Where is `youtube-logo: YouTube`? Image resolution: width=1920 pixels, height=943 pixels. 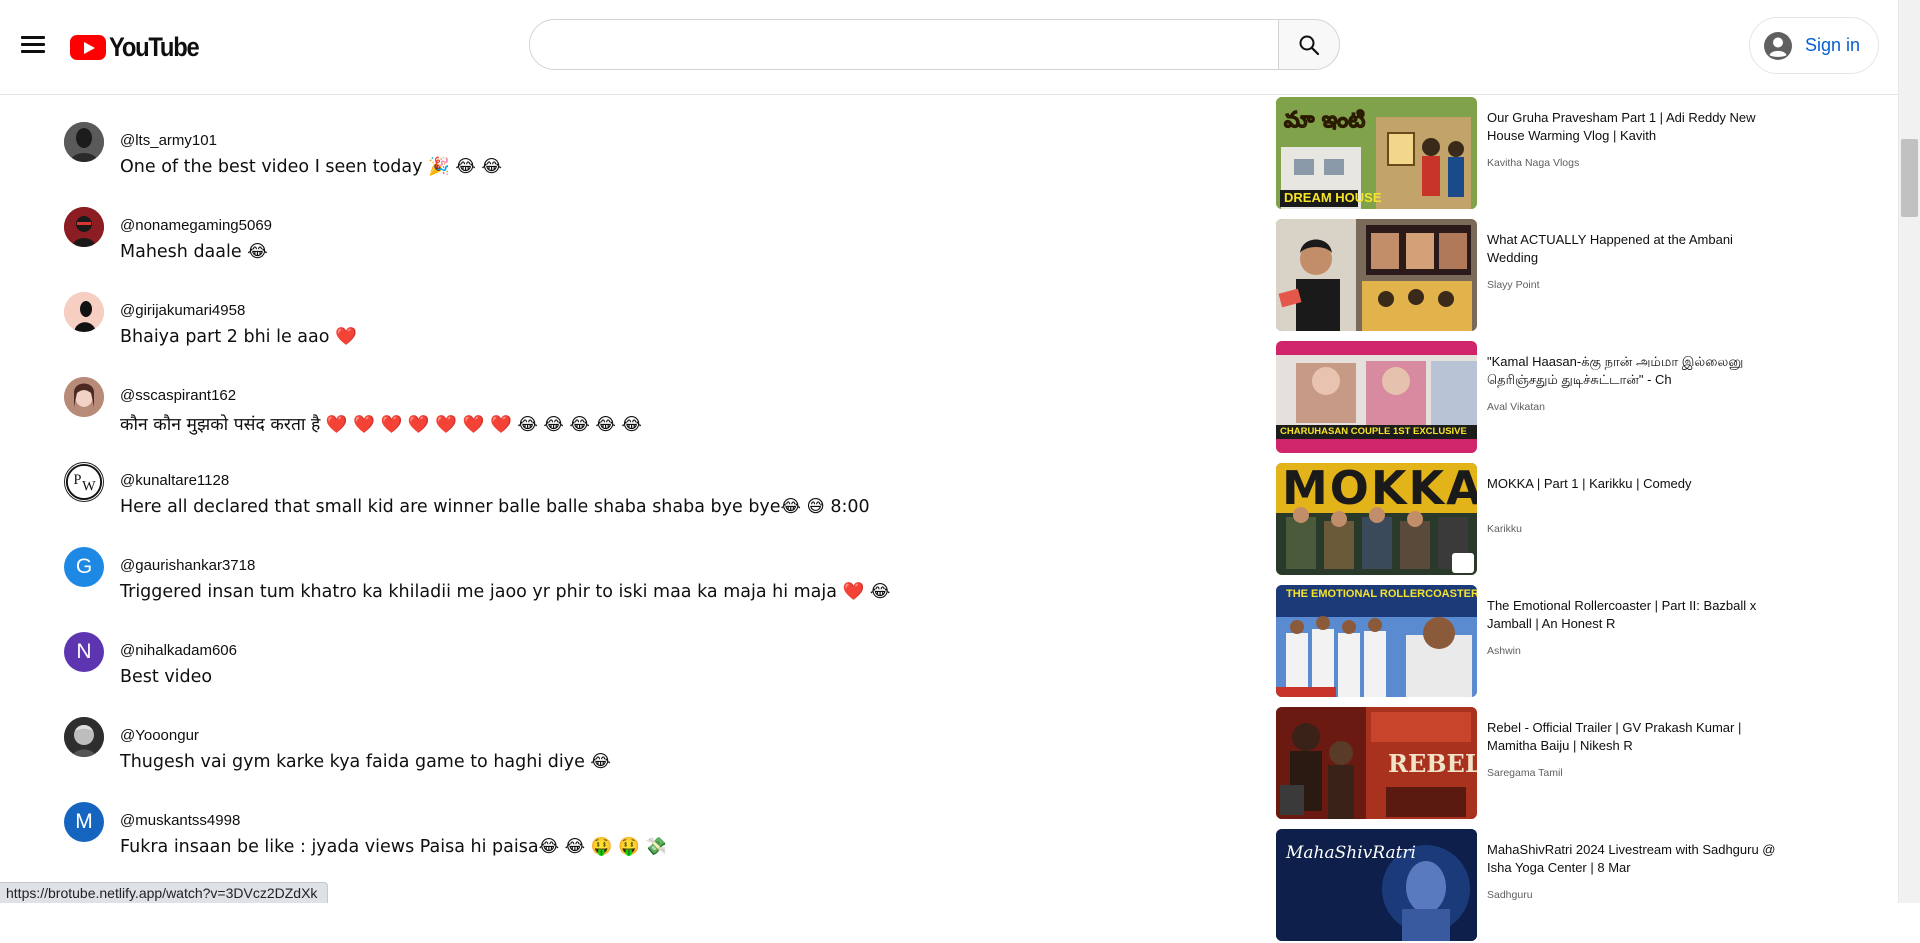
youtube-logo: YouTube is located at coordinates (140, 47).